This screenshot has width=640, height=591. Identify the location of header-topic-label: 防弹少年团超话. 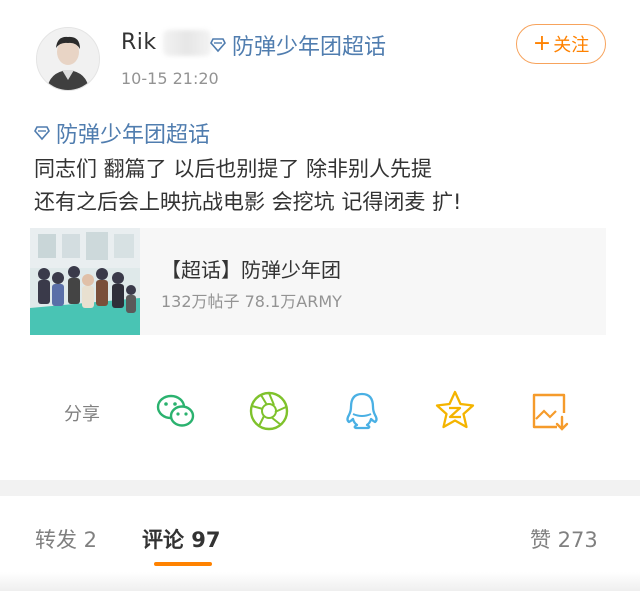
(309, 47).